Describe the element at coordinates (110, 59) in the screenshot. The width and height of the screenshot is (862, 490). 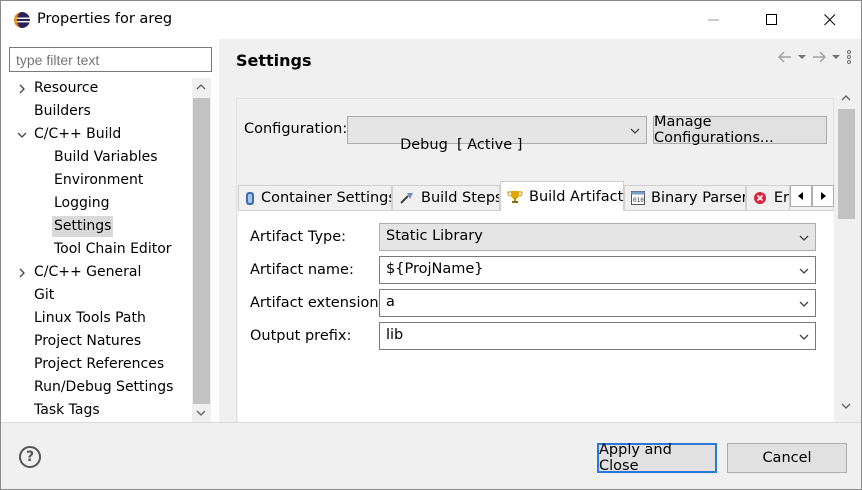
I see `filter-input` at that location.